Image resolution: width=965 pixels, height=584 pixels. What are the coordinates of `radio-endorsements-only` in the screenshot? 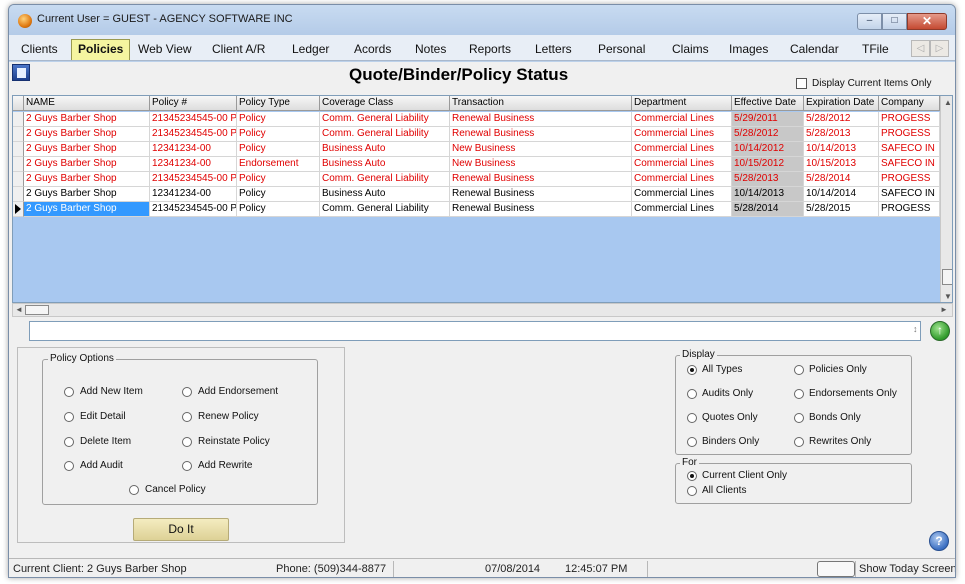 It's located at (799, 394).